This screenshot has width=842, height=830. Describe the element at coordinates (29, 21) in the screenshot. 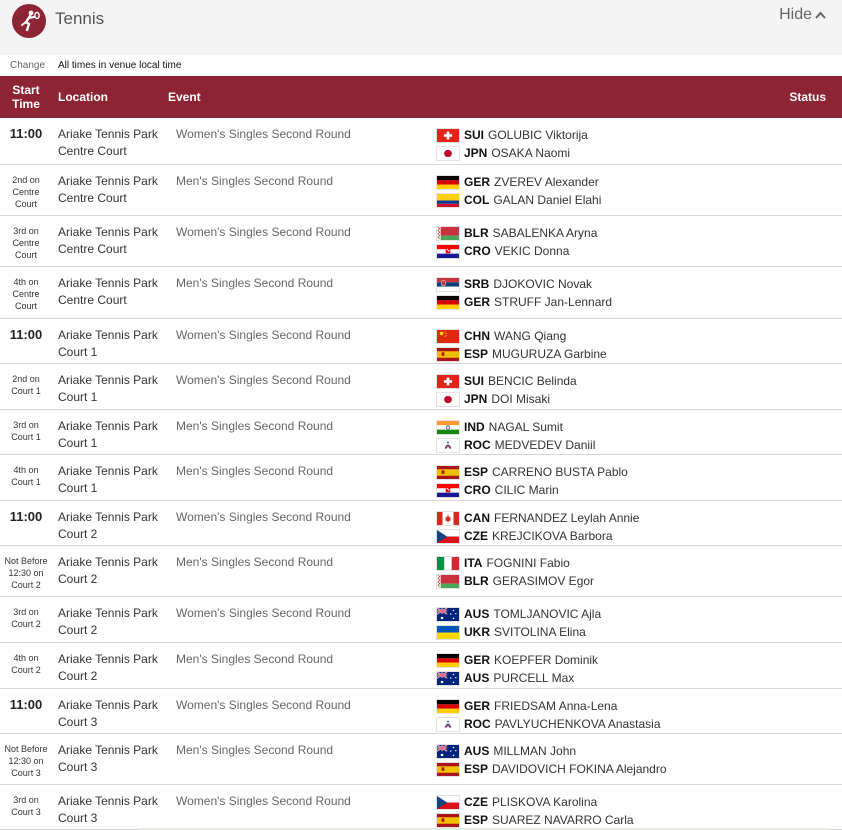

I see `tennis-pictogram-icon` at that location.